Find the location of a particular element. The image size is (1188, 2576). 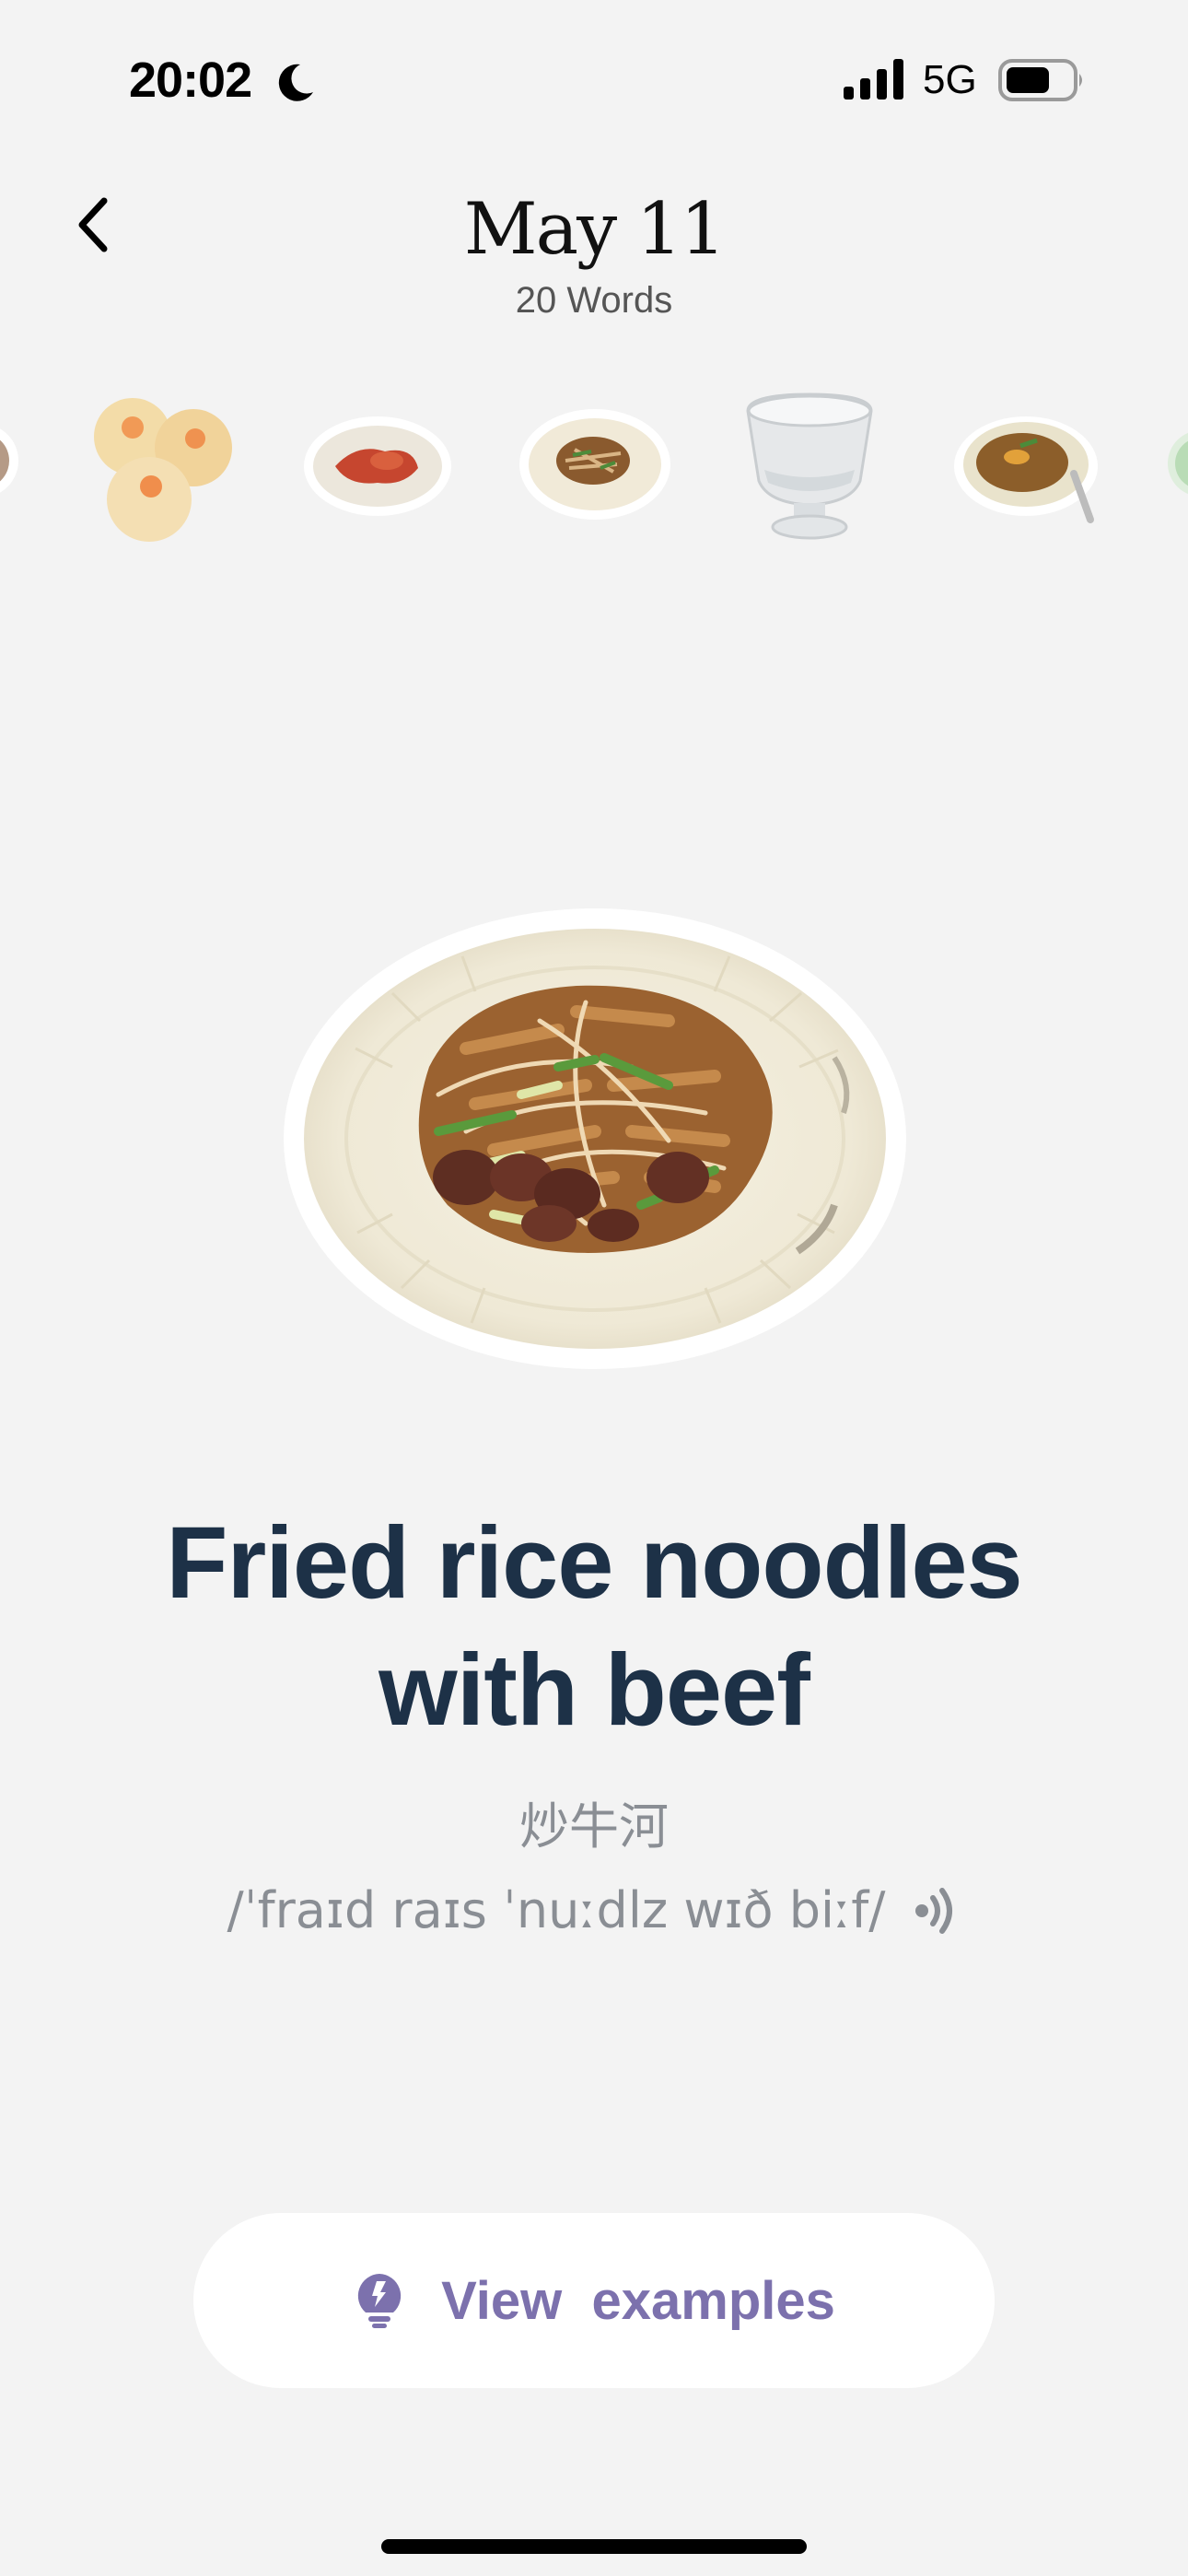

pronunciation-text: /ˈfraɪd raɪs ˈnuːdlz wɪð biːf/ is located at coordinates (556, 1910).